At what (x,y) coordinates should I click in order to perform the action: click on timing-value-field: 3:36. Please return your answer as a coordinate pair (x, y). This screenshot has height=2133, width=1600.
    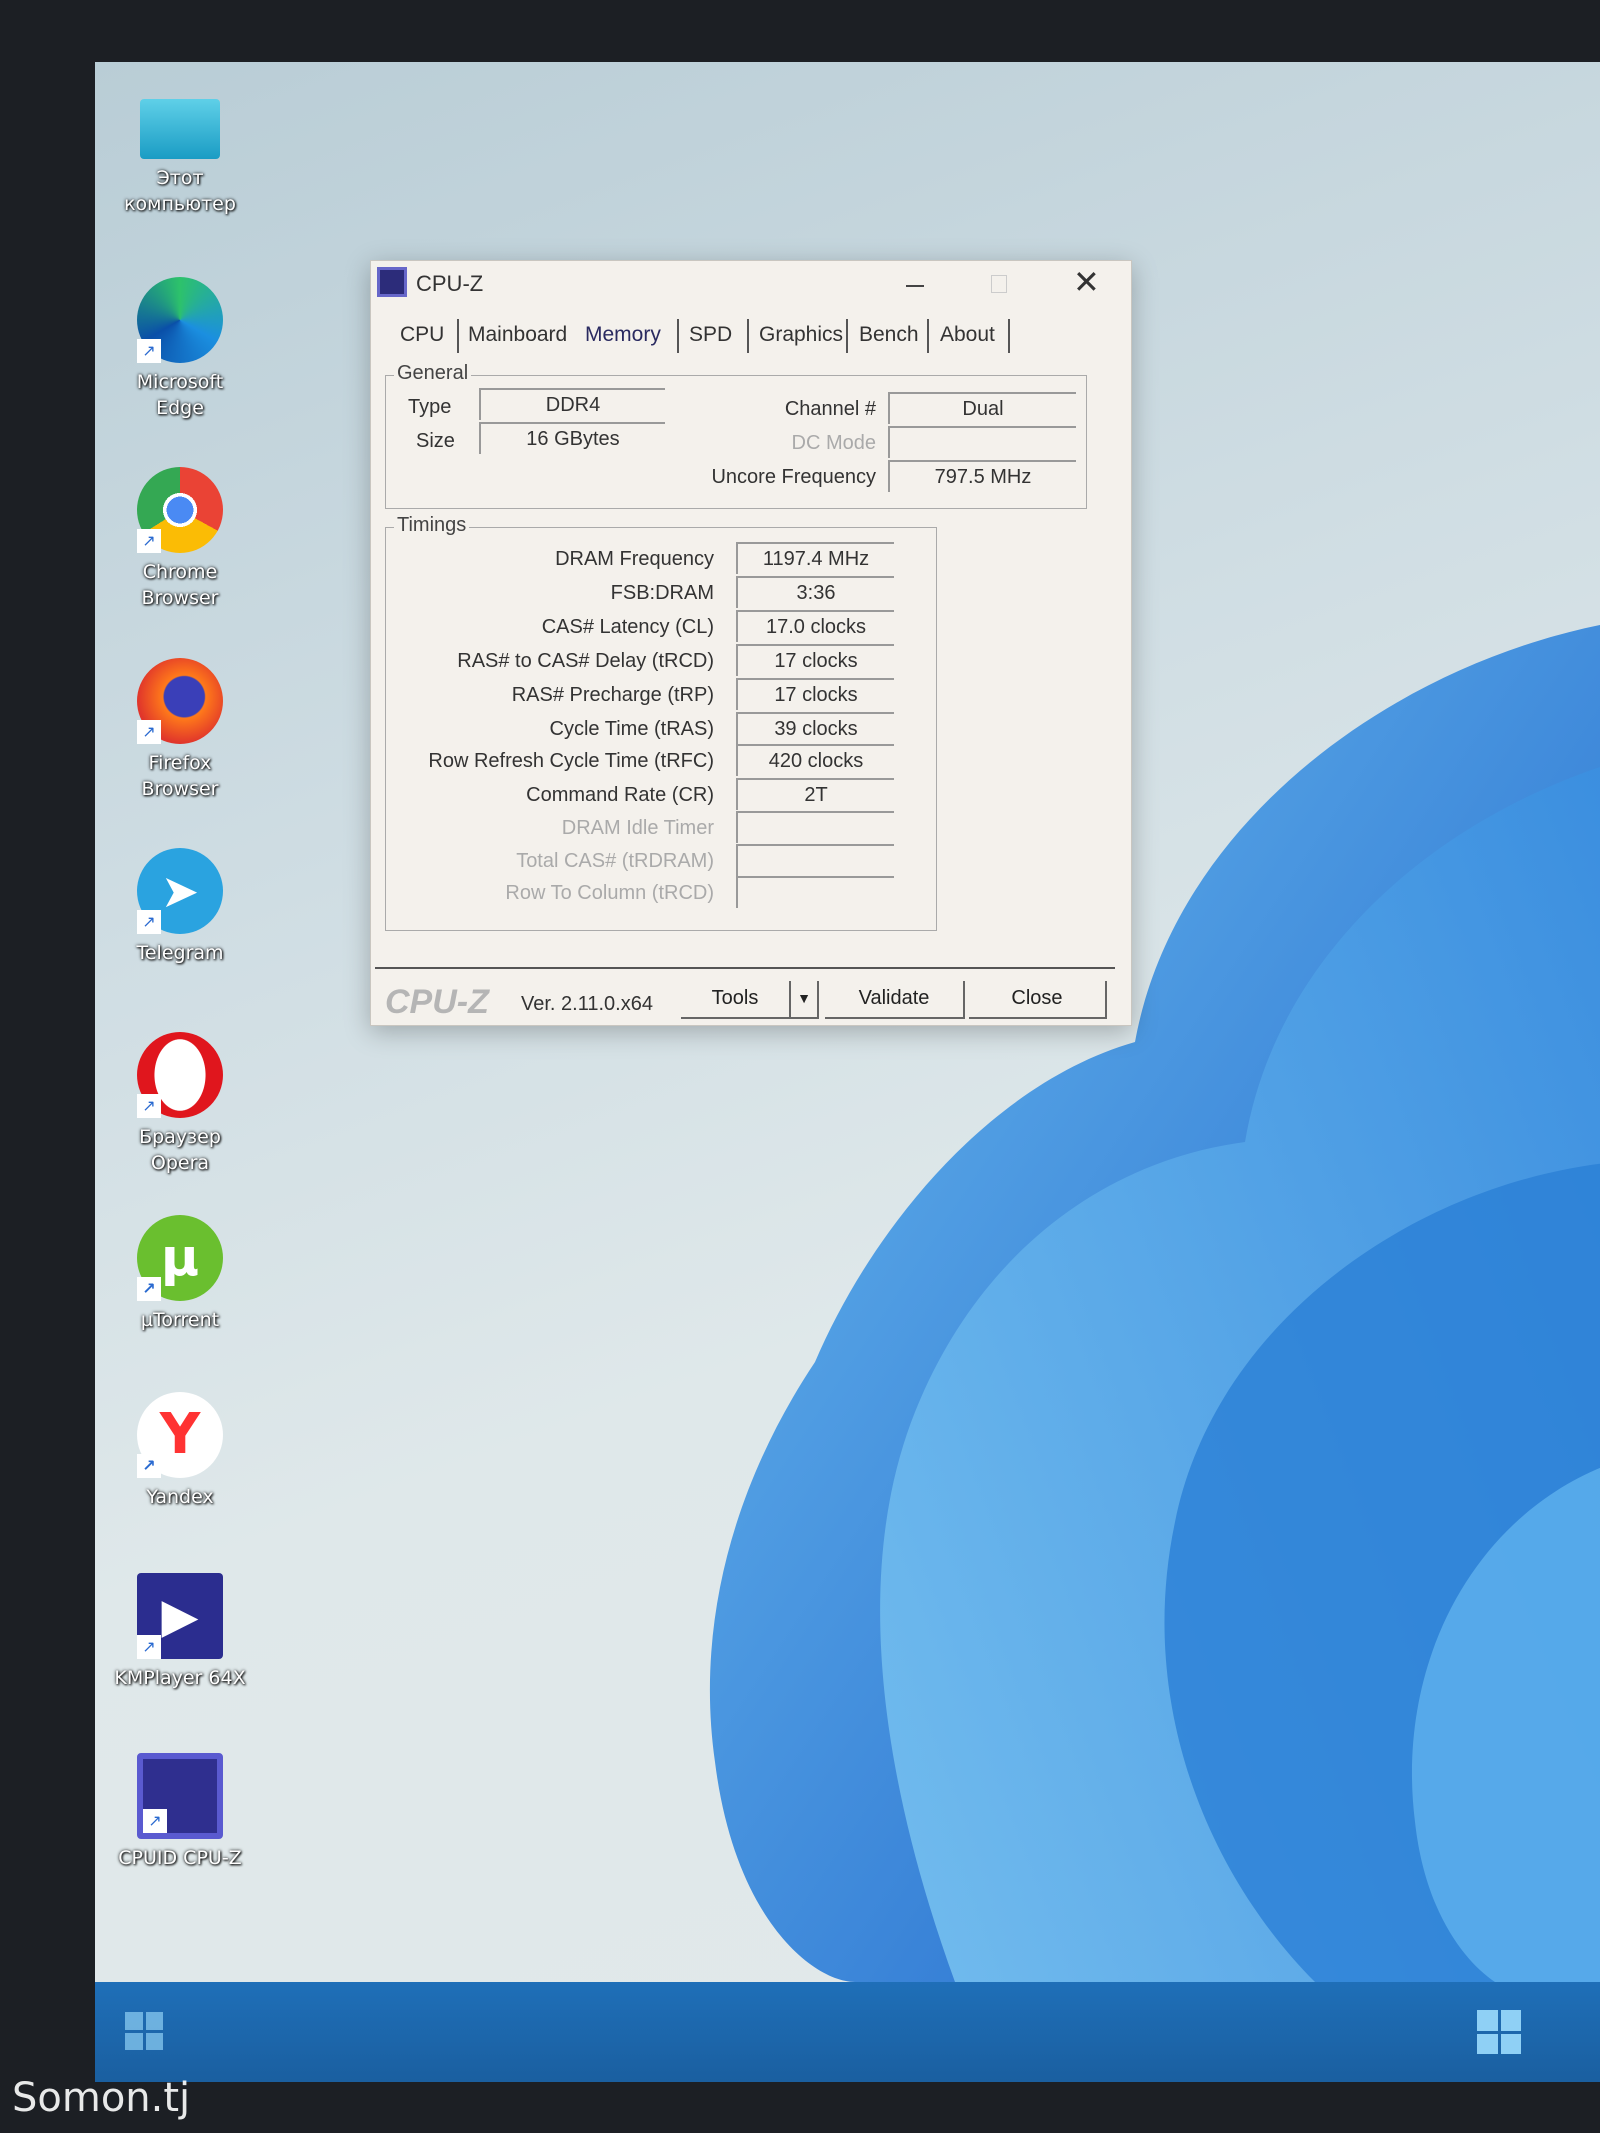
    Looking at the image, I should click on (815, 592).